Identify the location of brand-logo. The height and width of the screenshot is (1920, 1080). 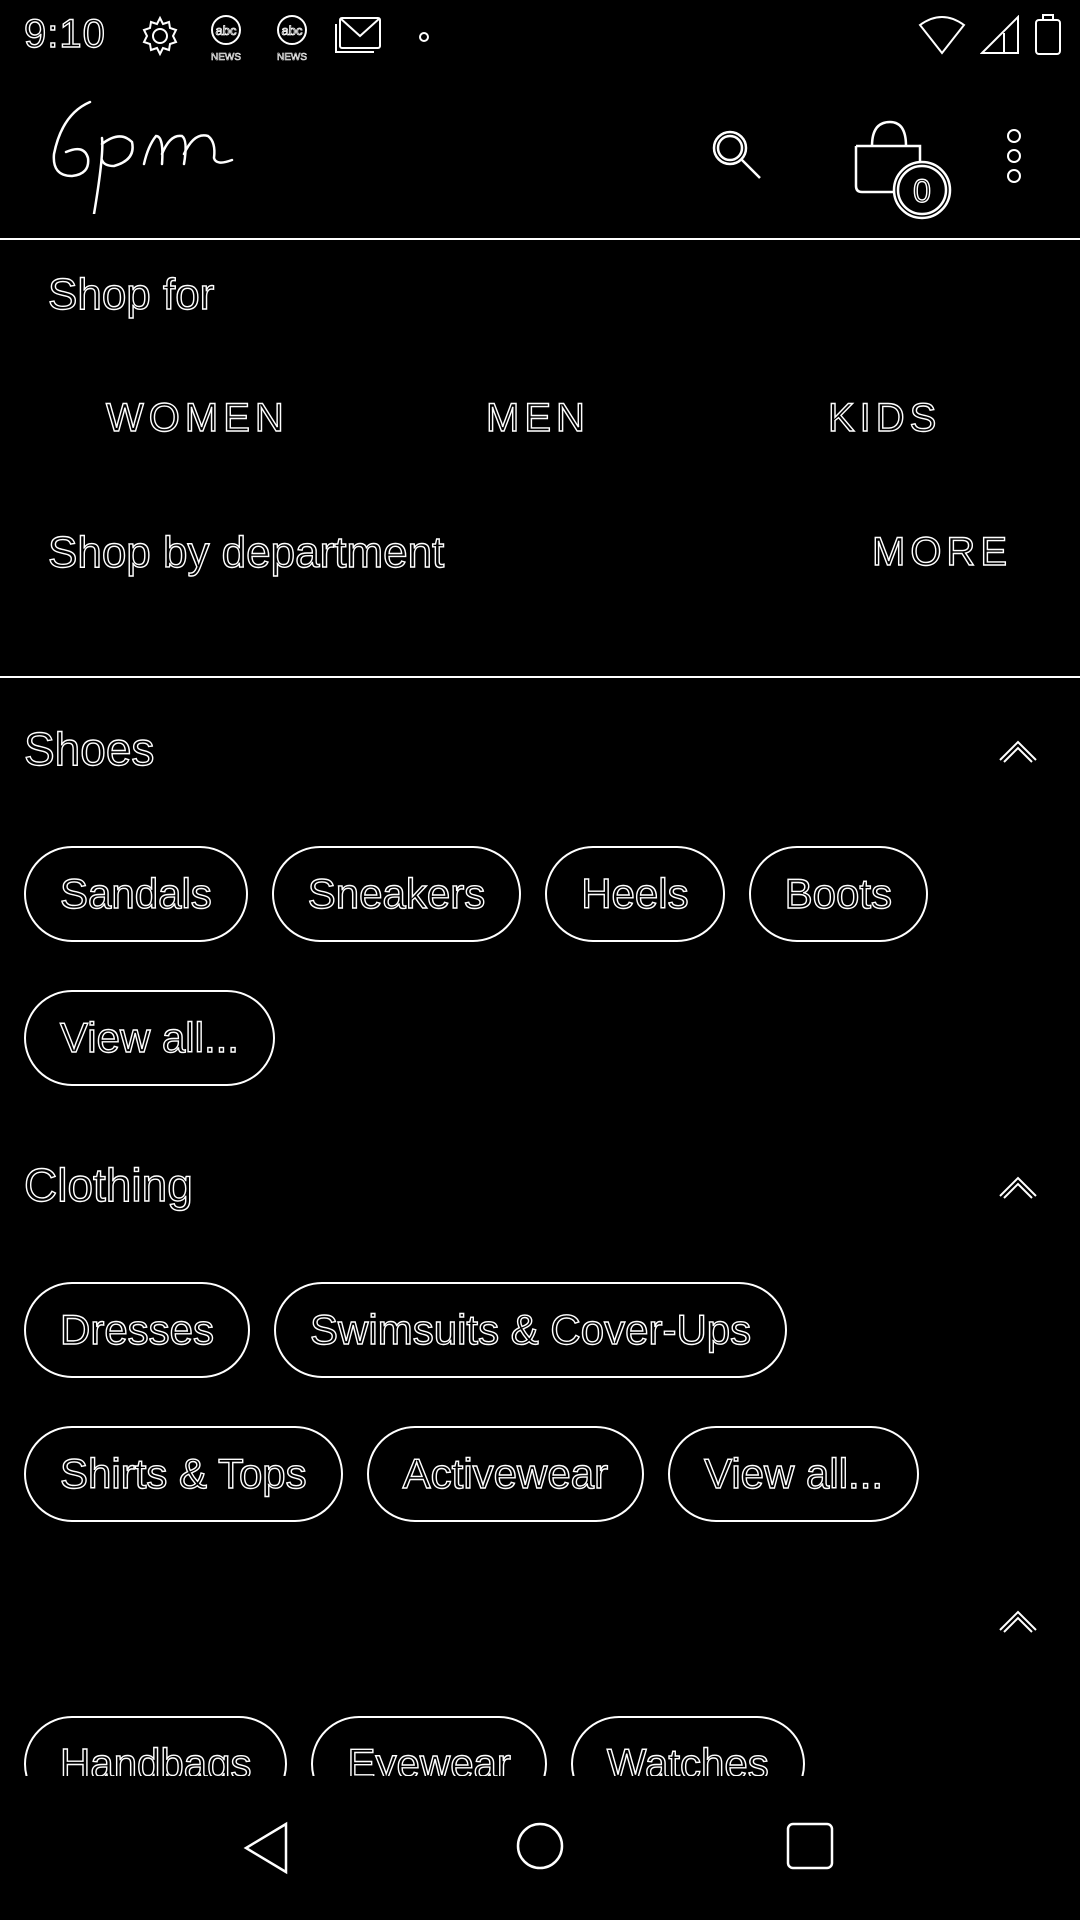
(144, 156).